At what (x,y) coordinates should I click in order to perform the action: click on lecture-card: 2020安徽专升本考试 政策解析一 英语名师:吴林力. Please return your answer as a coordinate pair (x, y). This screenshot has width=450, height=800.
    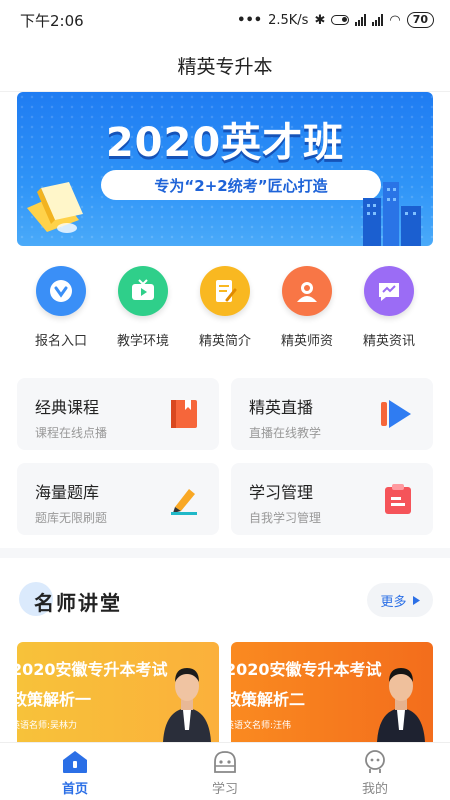
    Looking at the image, I should click on (118, 692).